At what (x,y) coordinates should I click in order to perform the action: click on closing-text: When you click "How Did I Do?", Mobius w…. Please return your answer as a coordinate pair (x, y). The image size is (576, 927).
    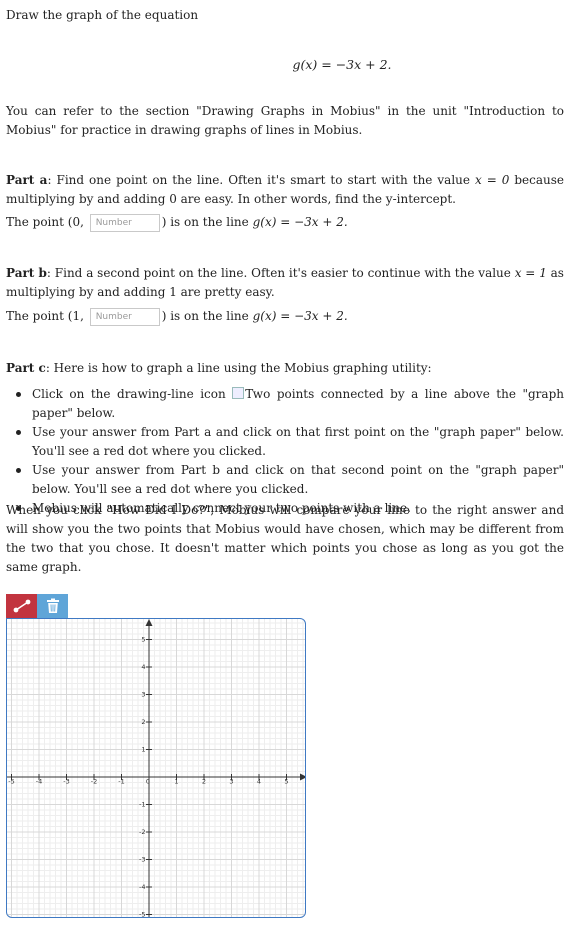
    Looking at the image, I should click on (285, 538).